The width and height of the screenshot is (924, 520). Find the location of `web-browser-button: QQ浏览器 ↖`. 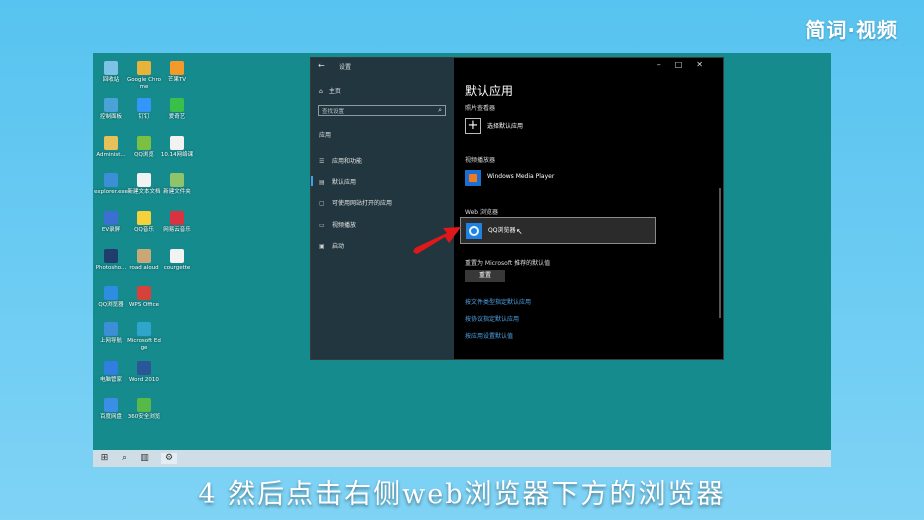

web-browser-button: QQ浏览器 ↖ is located at coordinates (558, 230).